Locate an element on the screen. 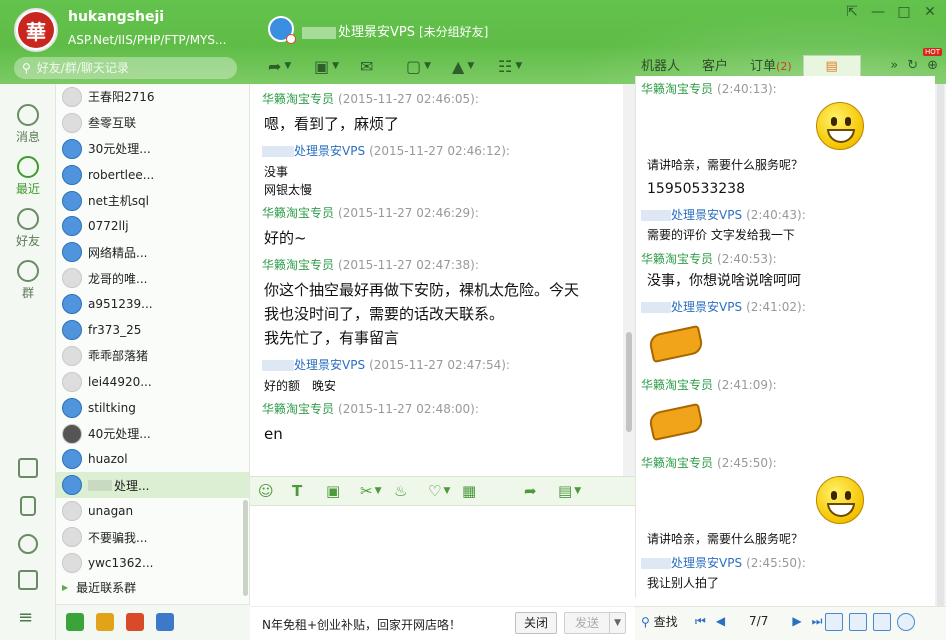 Image resolution: width=946 pixels, height=640 pixels. user-avatar: 華 is located at coordinates (36, 30).